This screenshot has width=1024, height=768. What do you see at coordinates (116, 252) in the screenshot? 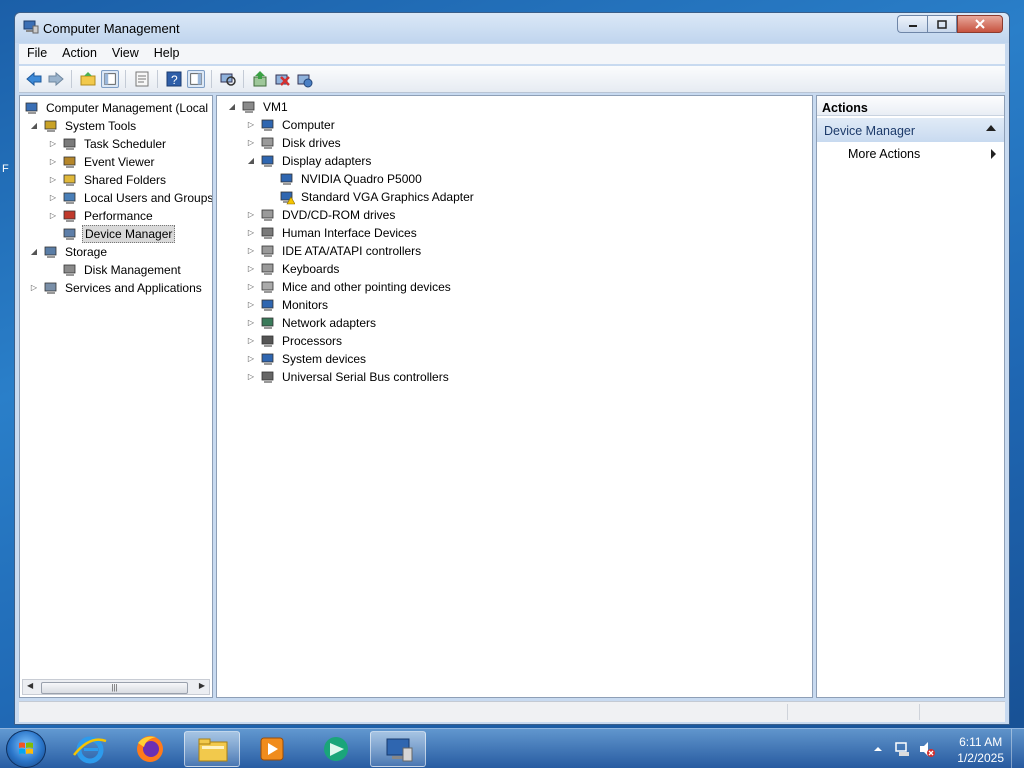
I see `tree-node: ◢ Storage` at bounding box center [116, 252].